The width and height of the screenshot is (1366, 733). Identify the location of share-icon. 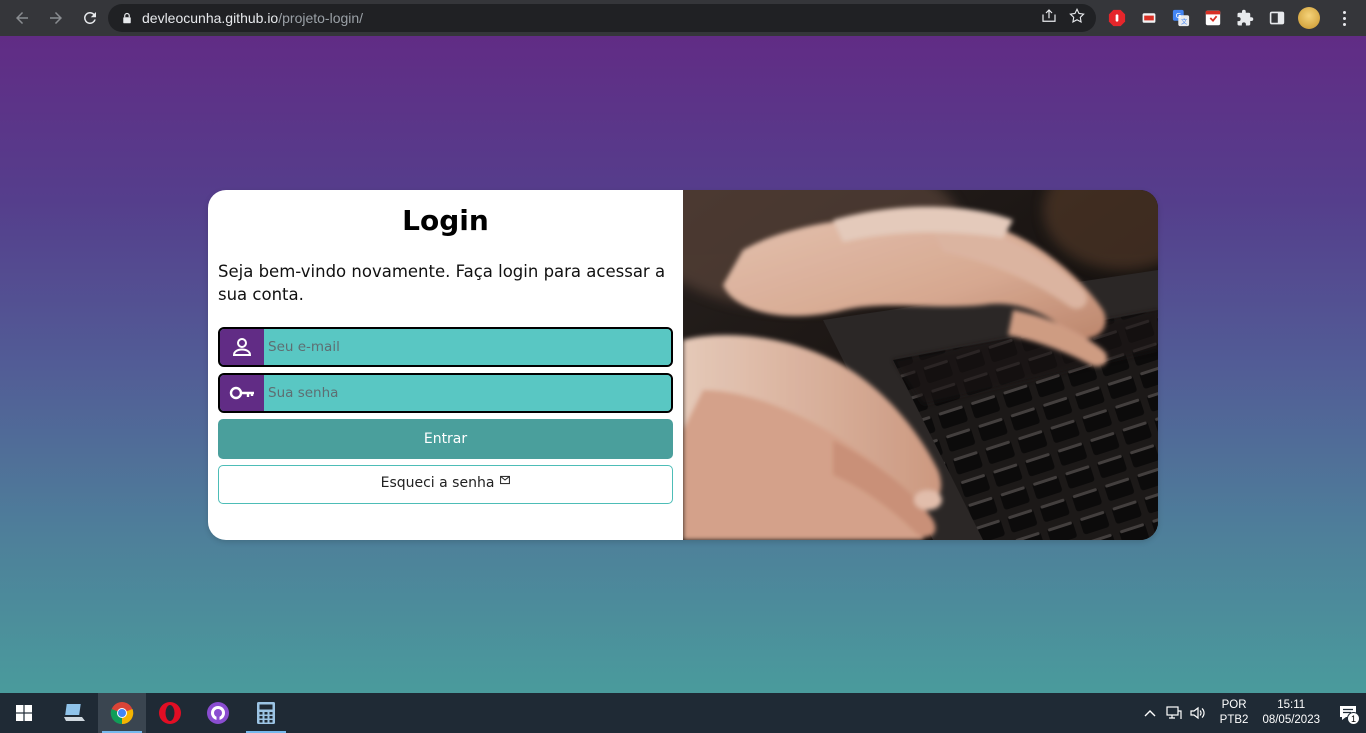
(1049, 18).